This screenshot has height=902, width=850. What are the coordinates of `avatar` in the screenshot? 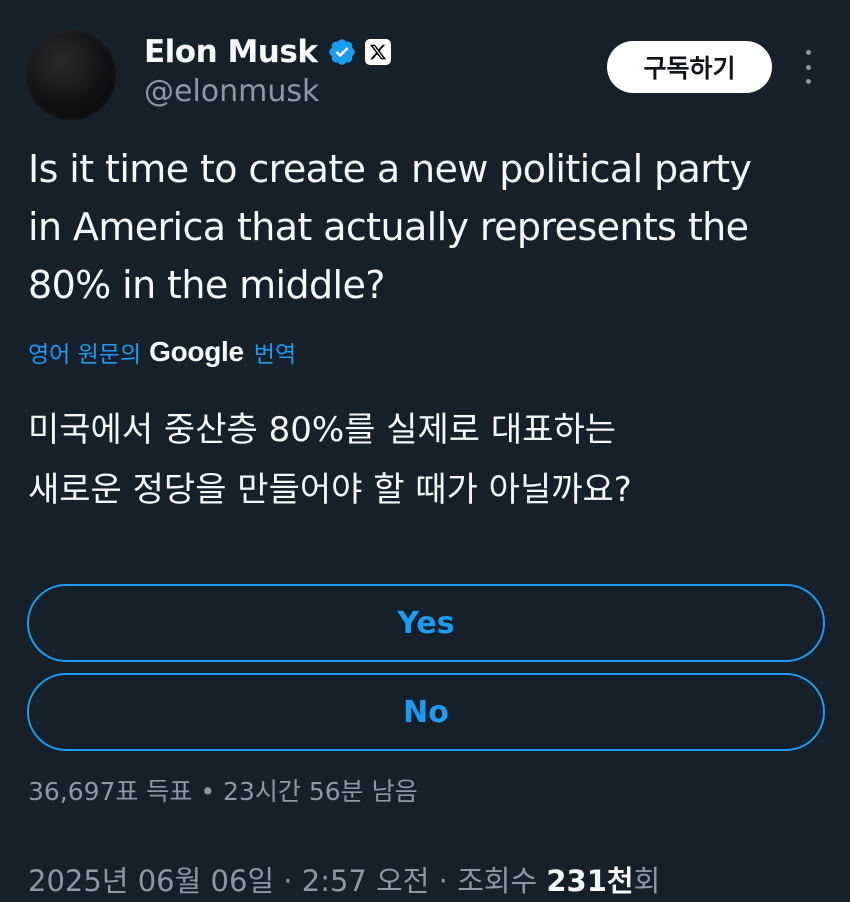 It's located at (71, 75).